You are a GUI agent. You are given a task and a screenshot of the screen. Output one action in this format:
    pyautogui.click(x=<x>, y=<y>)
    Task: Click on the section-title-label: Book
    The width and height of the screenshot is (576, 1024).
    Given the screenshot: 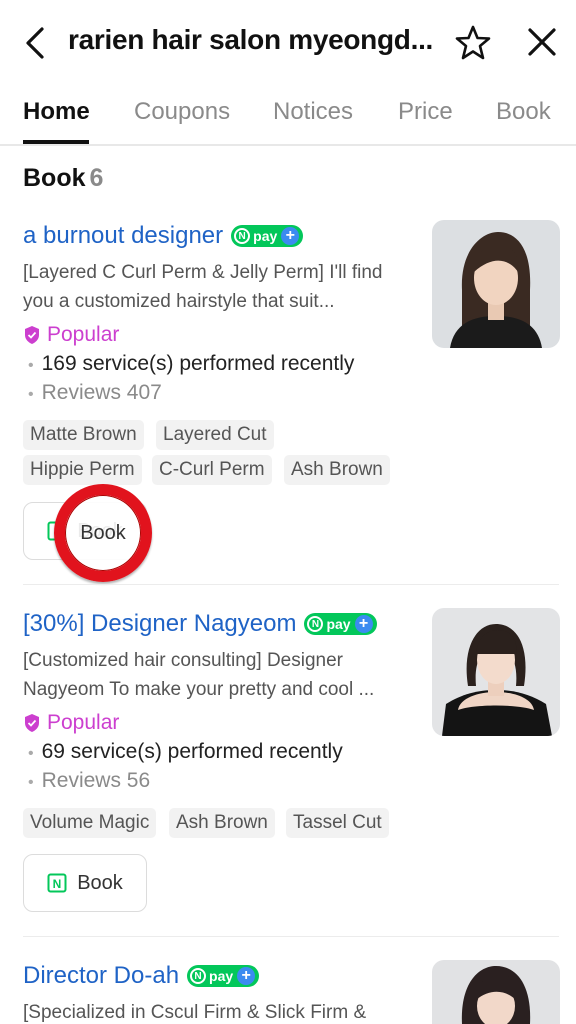 What is the action you would take?
    pyautogui.click(x=54, y=178)
    